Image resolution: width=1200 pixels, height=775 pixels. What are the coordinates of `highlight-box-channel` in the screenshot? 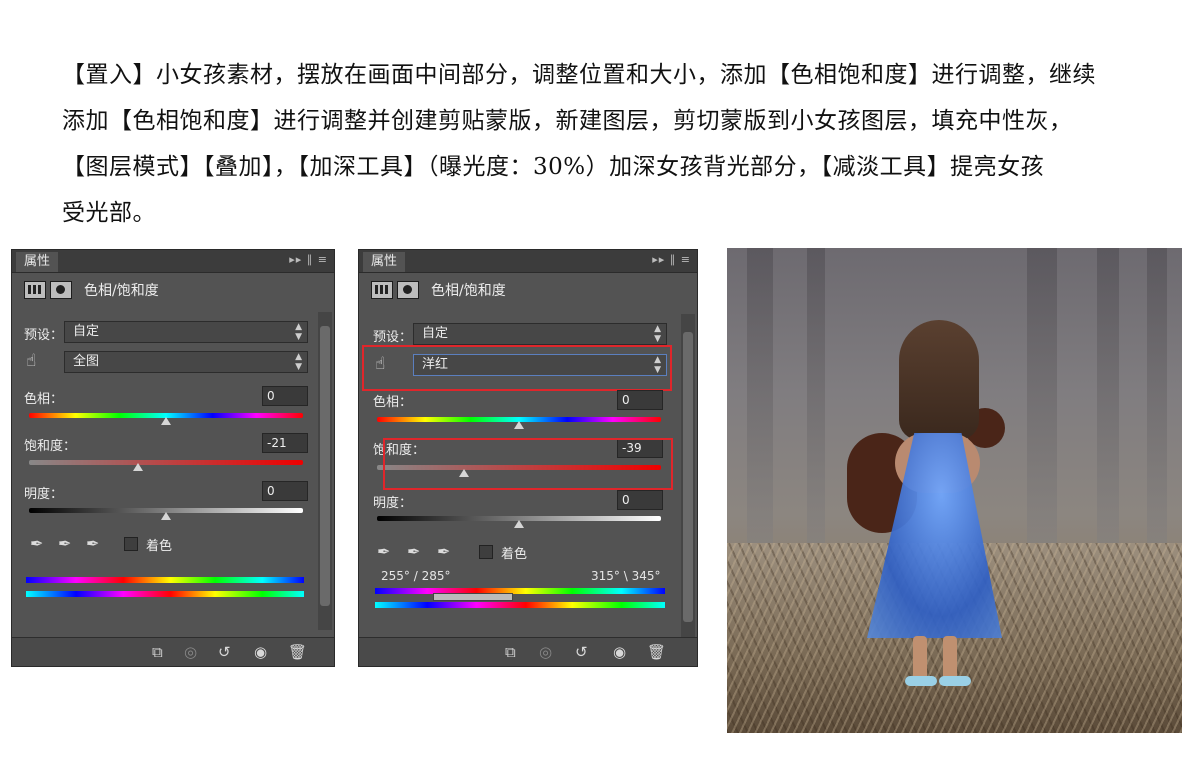 It's located at (517, 368).